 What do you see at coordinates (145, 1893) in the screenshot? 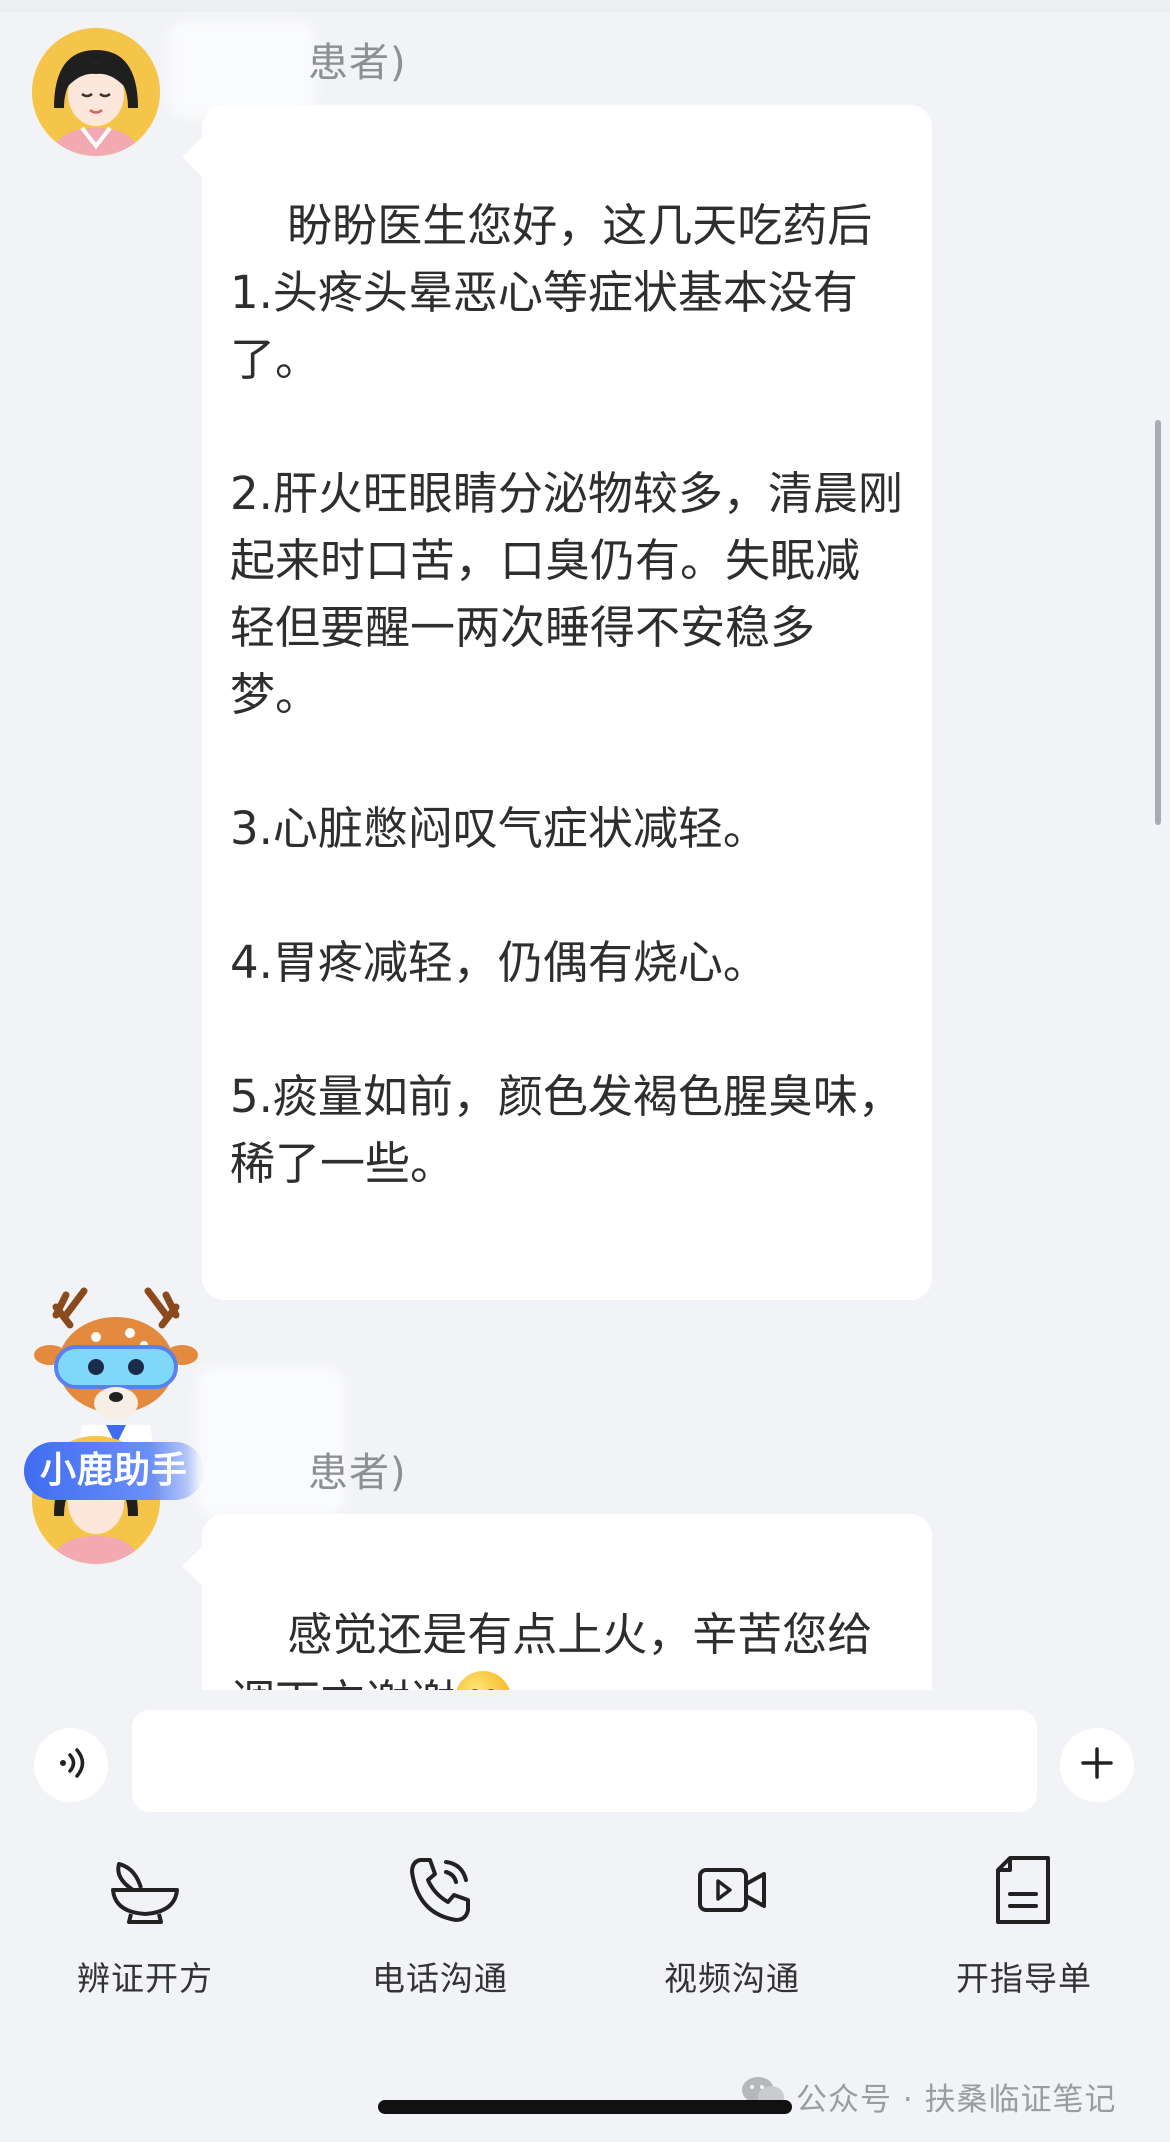
I see `herb-bowl-icon` at bounding box center [145, 1893].